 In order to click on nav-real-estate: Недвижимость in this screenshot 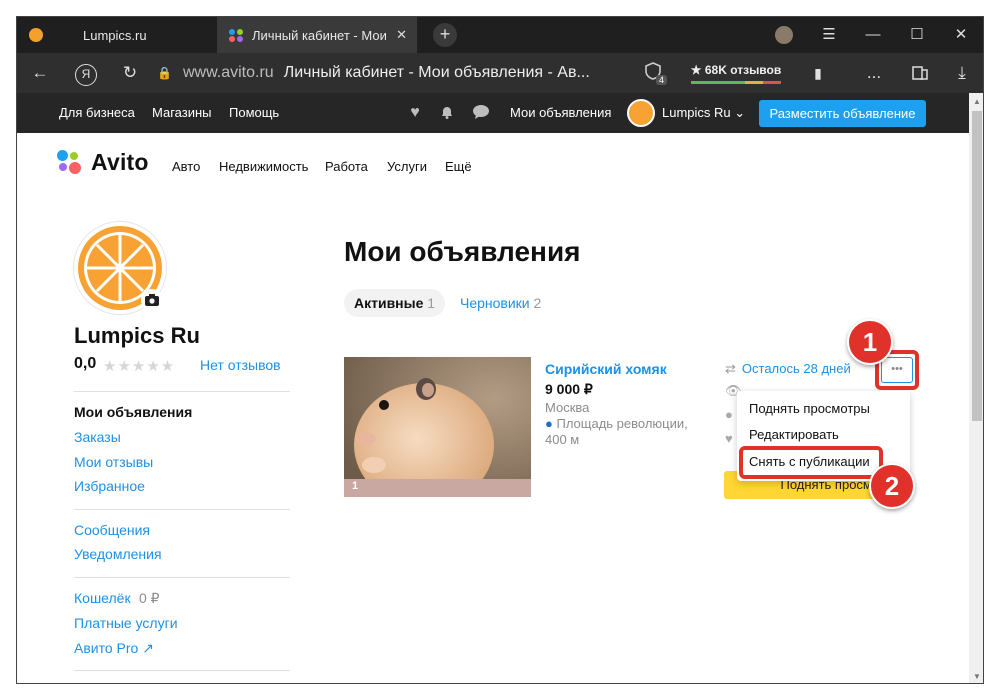, I will do `click(263, 166)`.